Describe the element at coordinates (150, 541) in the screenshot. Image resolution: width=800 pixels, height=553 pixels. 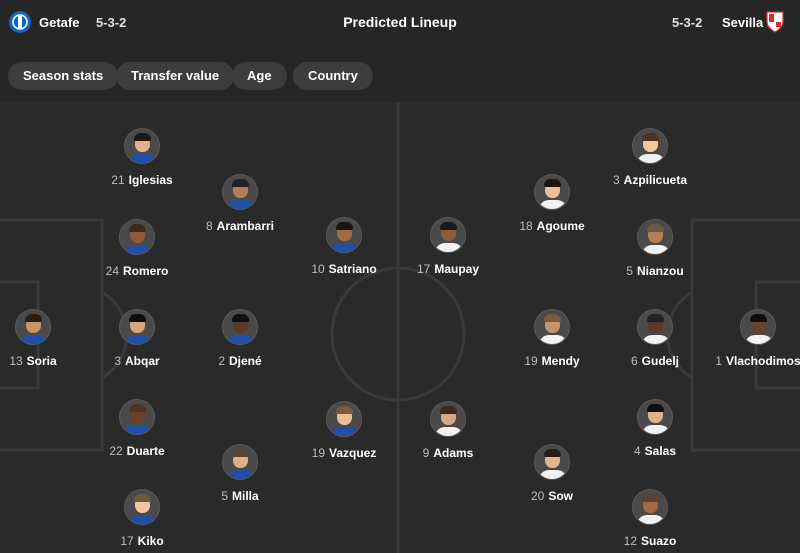
I see `player-name: Kiko` at that location.